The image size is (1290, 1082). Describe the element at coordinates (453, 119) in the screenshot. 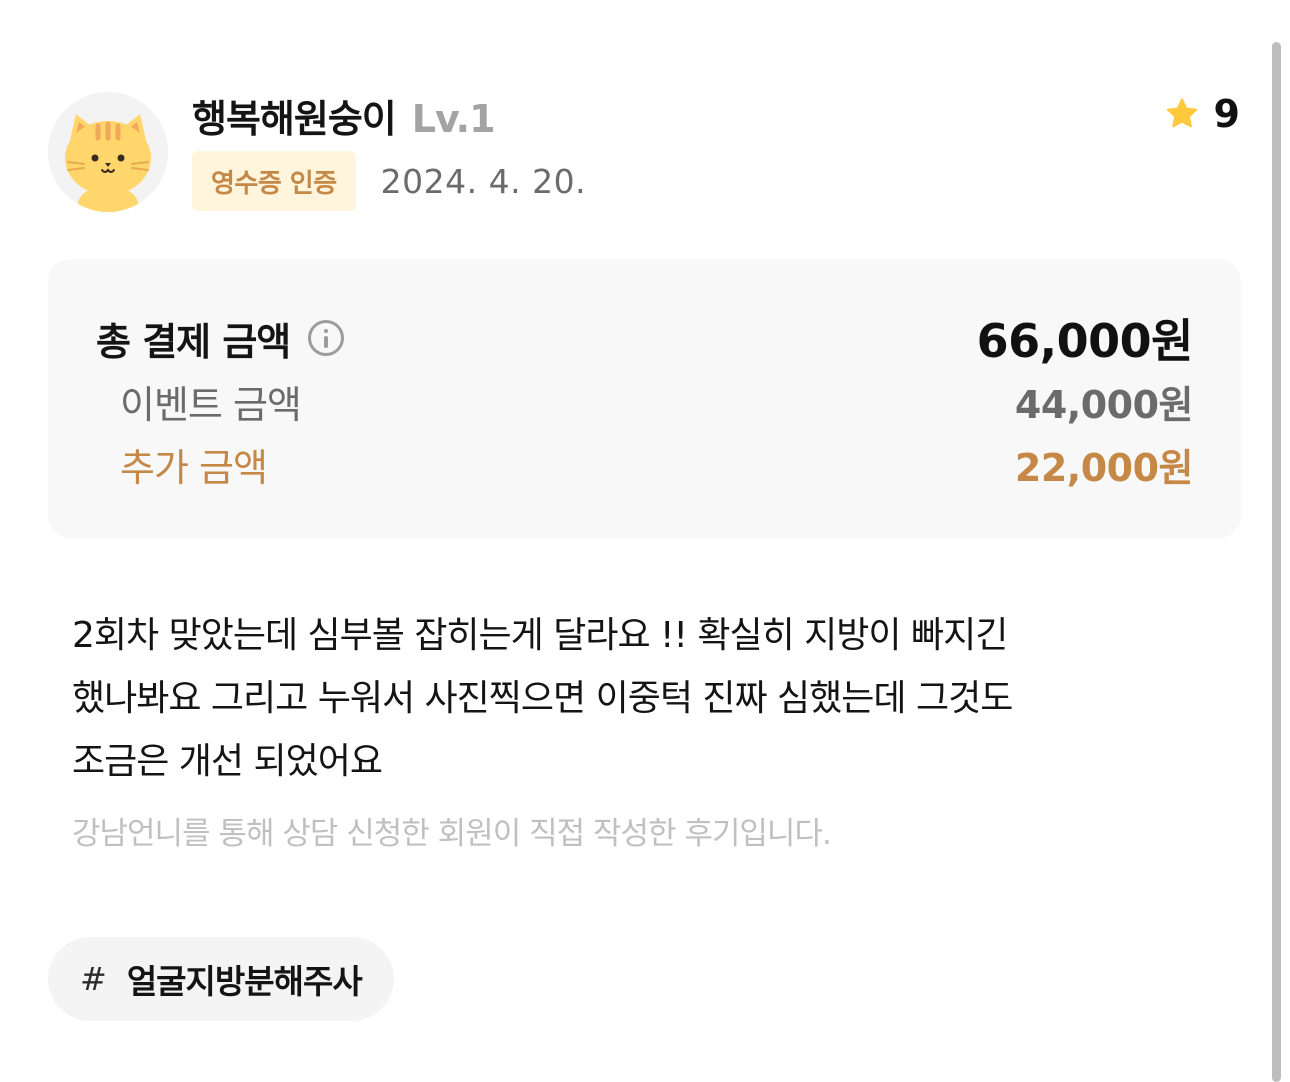

I see `author-level: Lv.1` at that location.